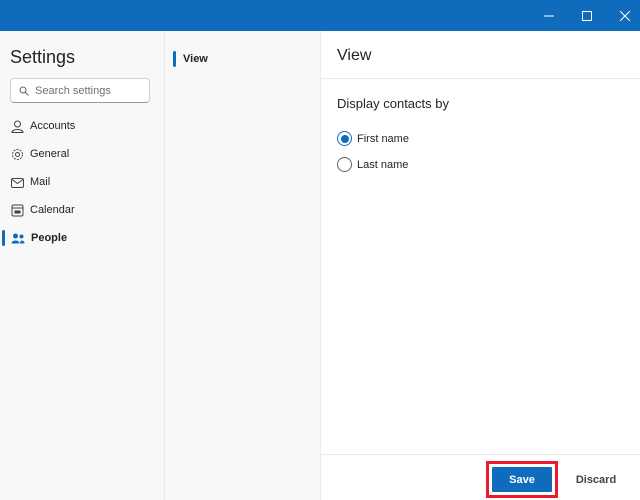 The image size is (640, 500). What do you see at coordinates (53, 126) in the screenshot?
I see `sidebar-item-label: Accounts` at bounding box center [53, 126].